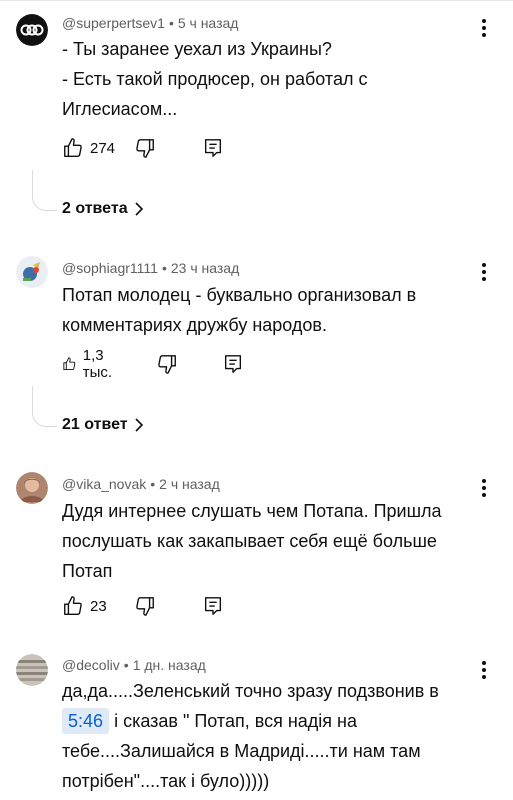  I want to click on like-count: 1,3 тыс., so click(97, 364).